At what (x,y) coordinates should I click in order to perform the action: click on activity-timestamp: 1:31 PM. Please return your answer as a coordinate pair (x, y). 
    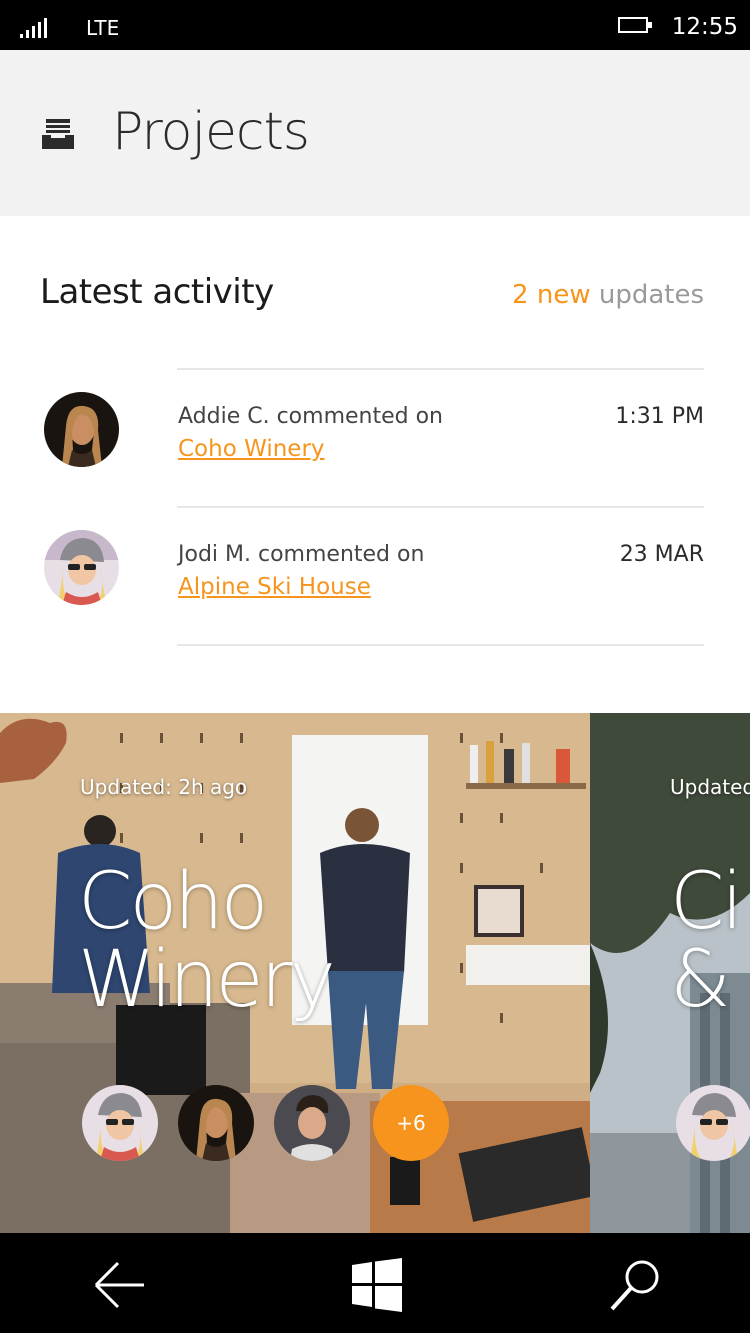
    Looking at the image, I should click on (659, 416).